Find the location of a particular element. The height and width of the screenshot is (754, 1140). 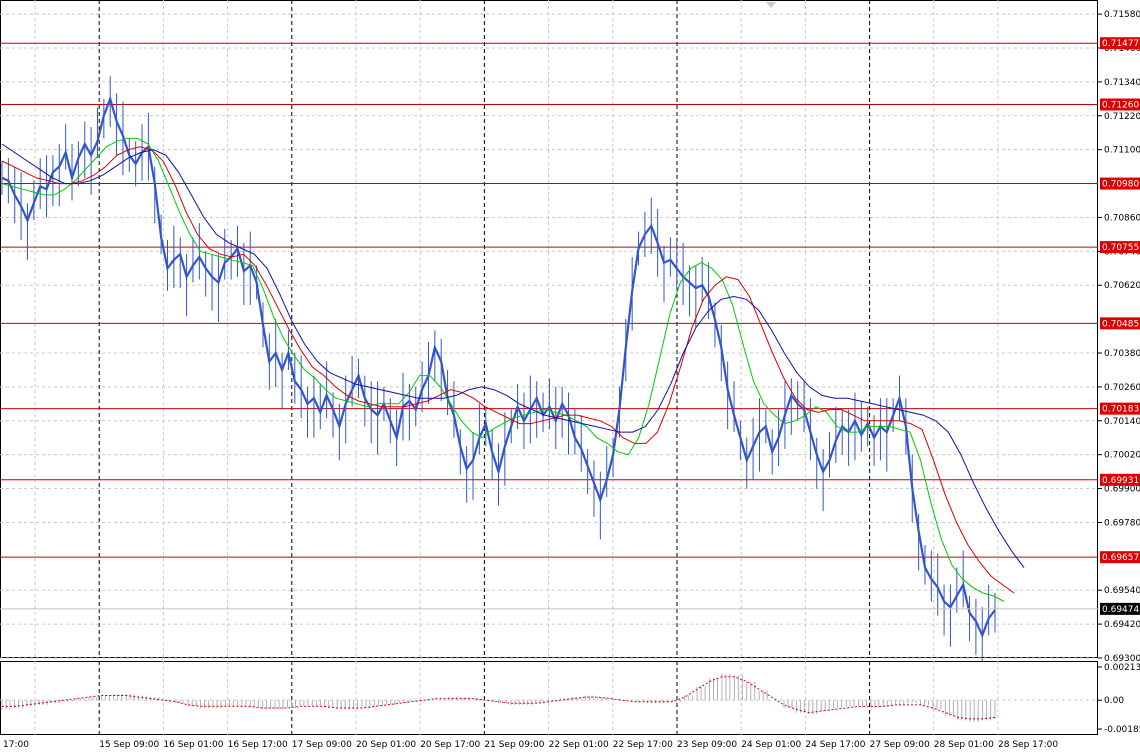

time-tick-label: 22 Sep 17:00 is located at coordinates (643, 745).